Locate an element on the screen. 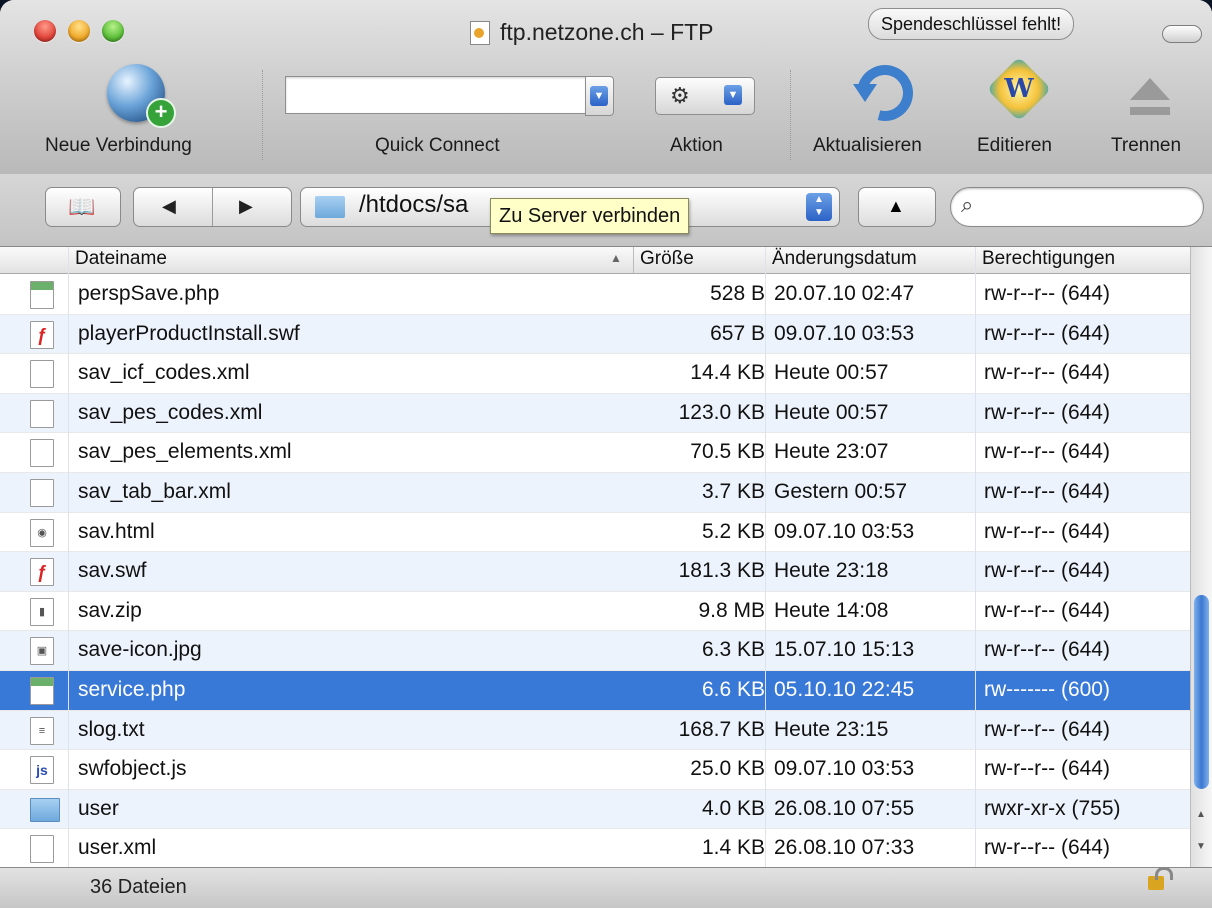  file-modified: Heute 23:15 is located at coordinates (831, 729).